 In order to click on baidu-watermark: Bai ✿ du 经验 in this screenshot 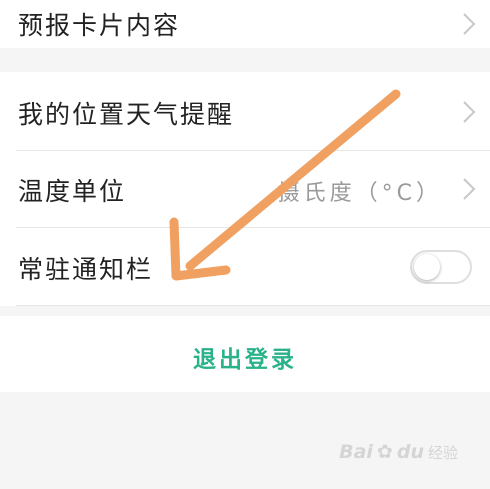, I will do `click(398, 452)`.